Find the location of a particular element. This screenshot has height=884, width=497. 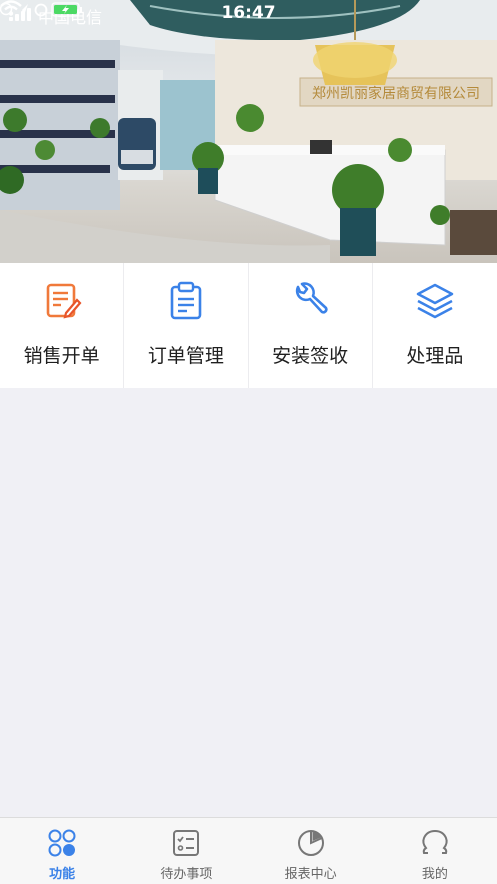

menu-item-install-signoff: 安装签收 is located at coordinates (311, 325).